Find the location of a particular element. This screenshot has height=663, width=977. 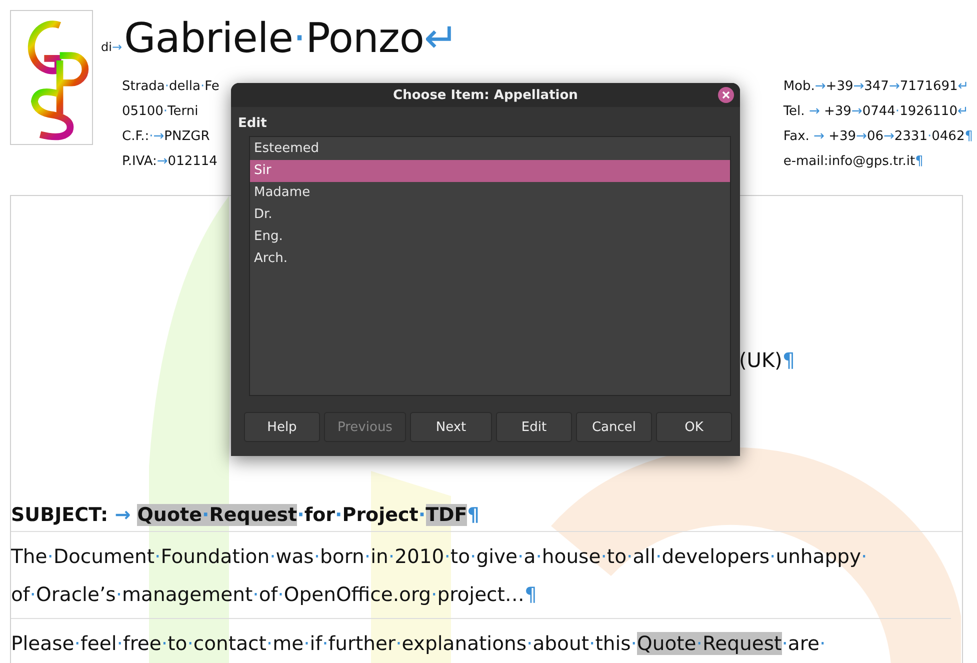

contact-line: Tel. → +39→0744·1926110↵ is located at coordinates (876, 112).